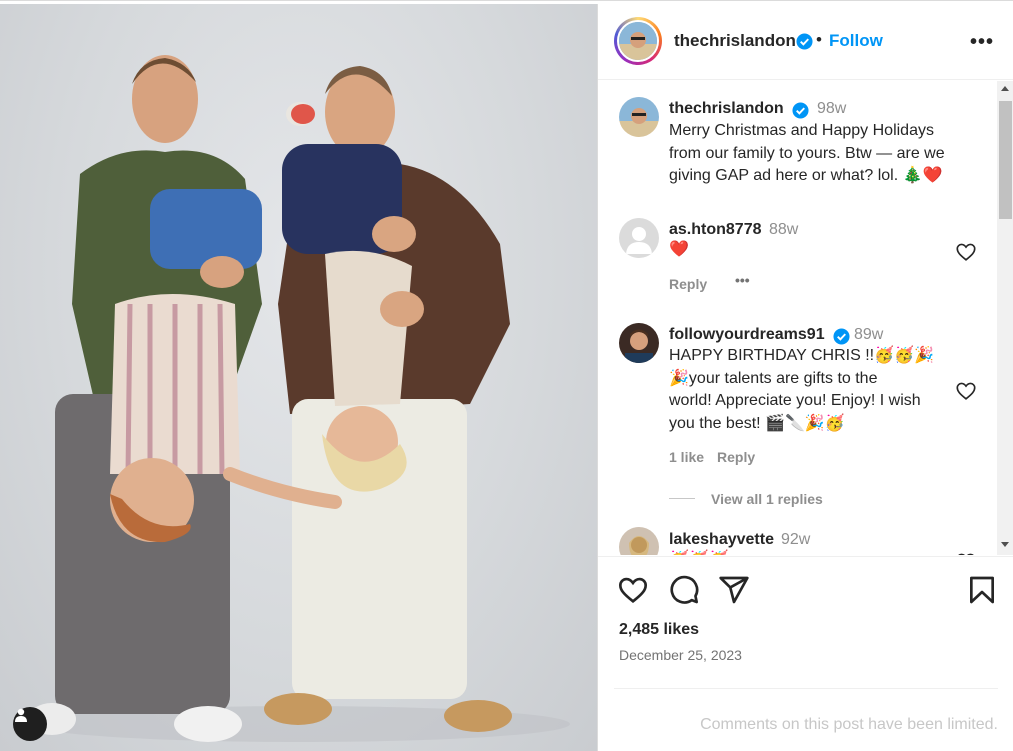 The width and height of the screenshot is (1013, 751). Describe the element at coordinates (795, 400) in the screenshot. I see `comment-line: world! Appreciate you! Enjoy! I wish` at that location.